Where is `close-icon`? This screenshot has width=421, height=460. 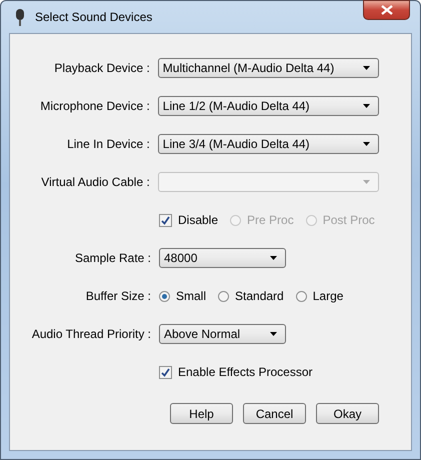
close-icon is located at coordinates (386, 10).